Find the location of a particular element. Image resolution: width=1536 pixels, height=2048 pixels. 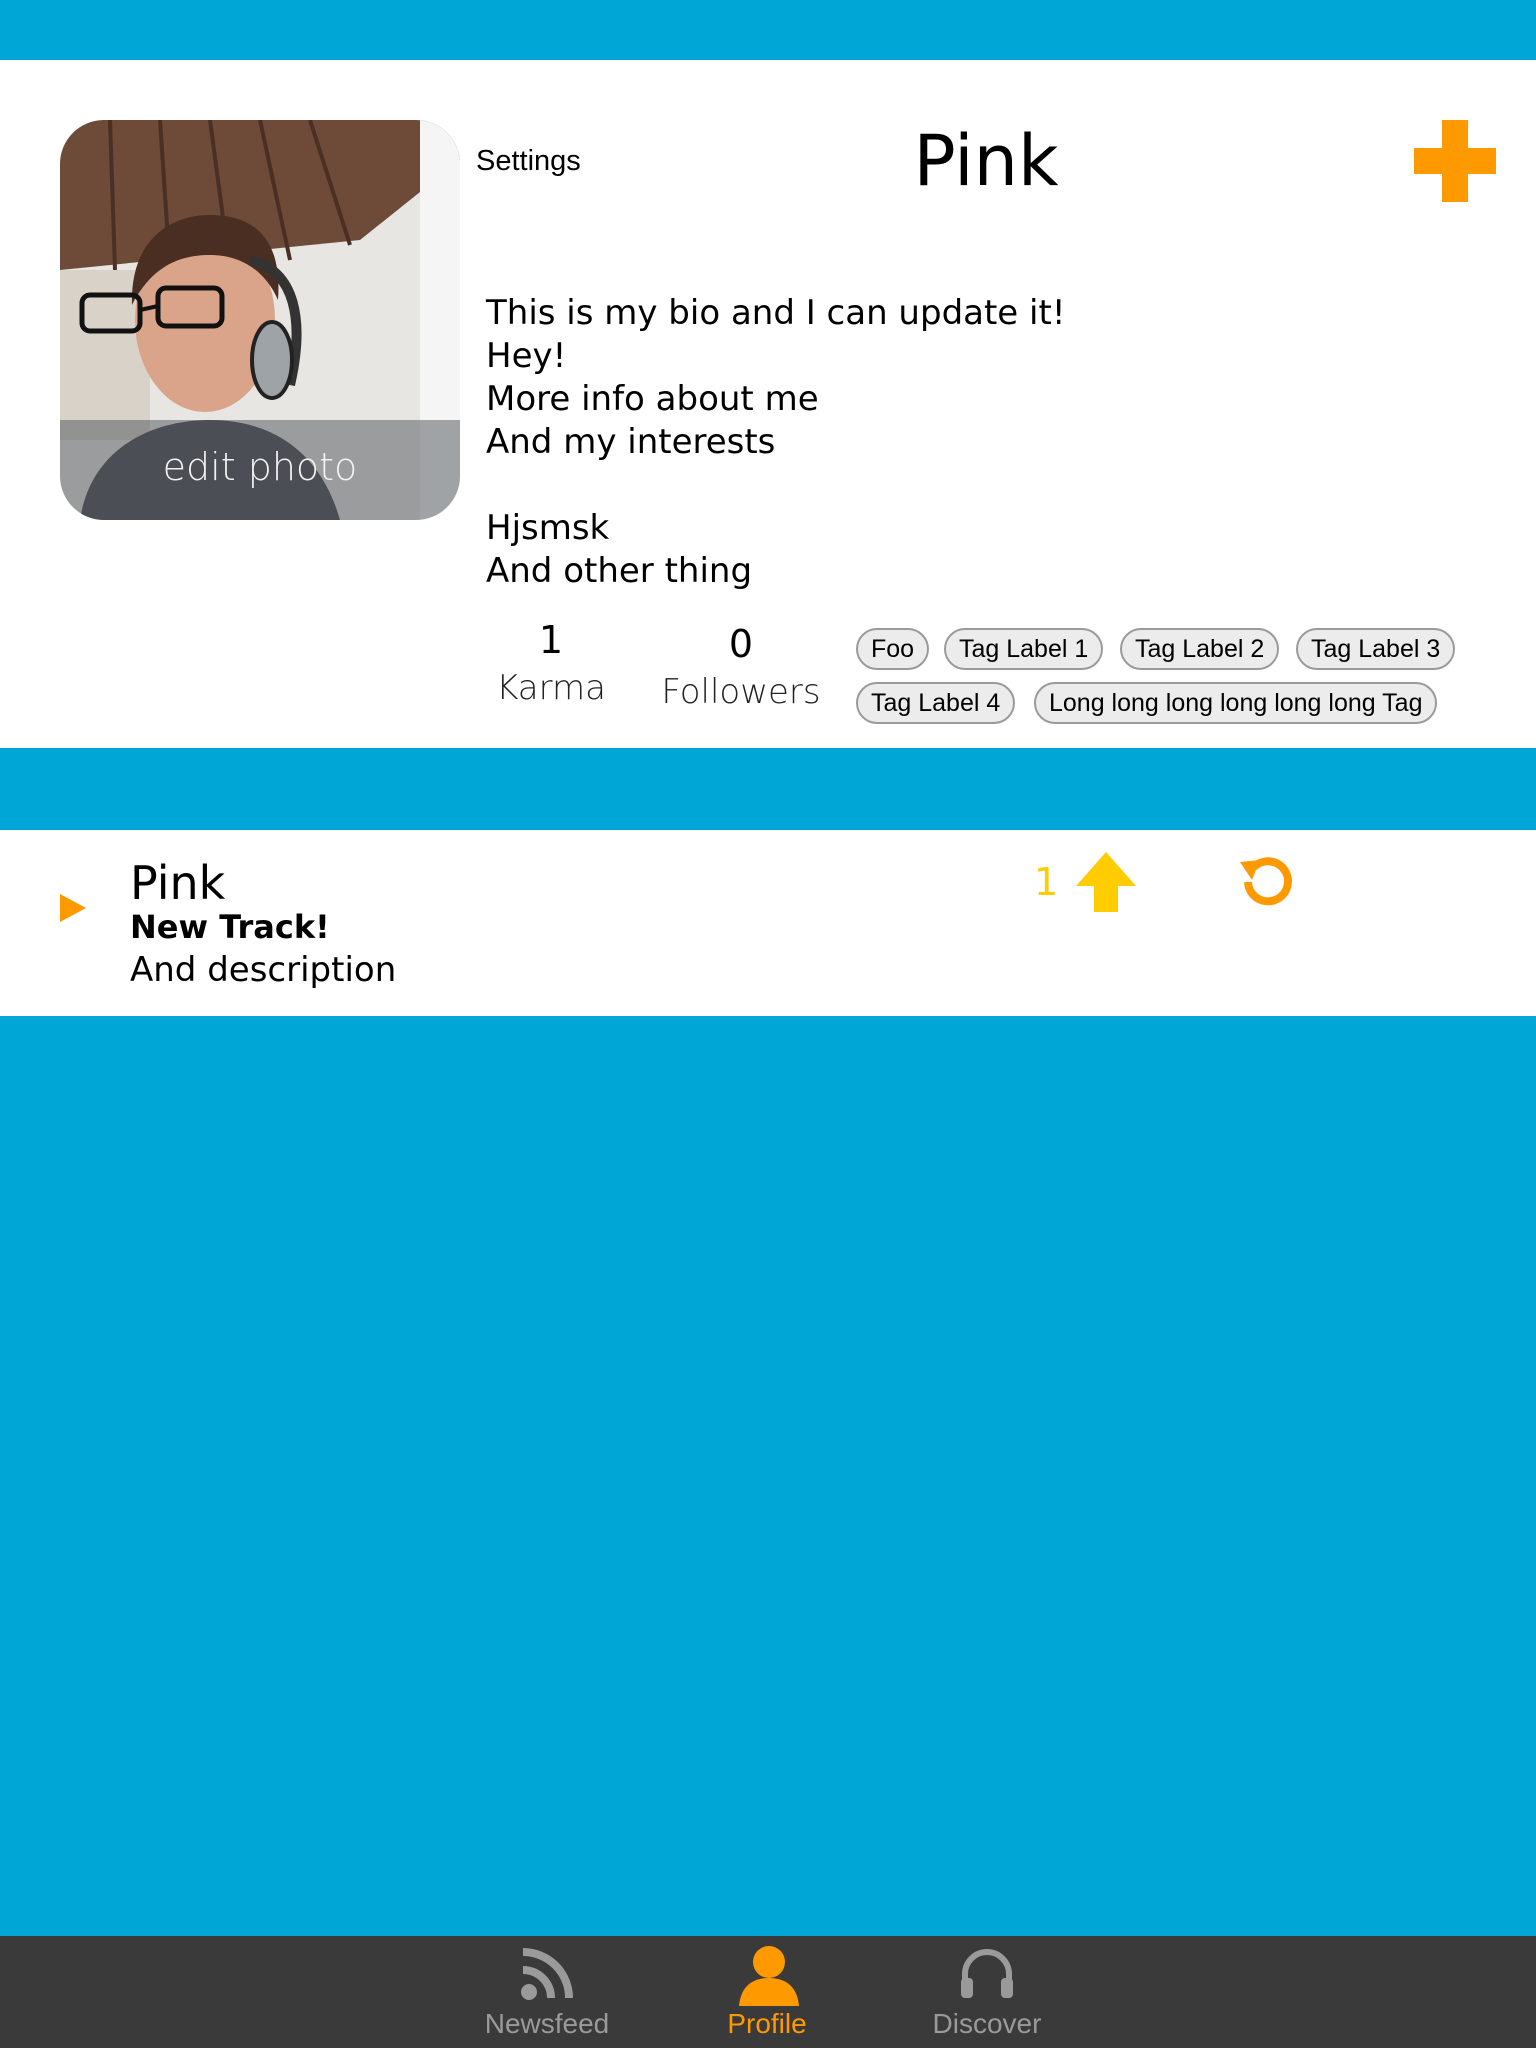

tab-discover-label: Discover is located at coordinates (987, 2023).